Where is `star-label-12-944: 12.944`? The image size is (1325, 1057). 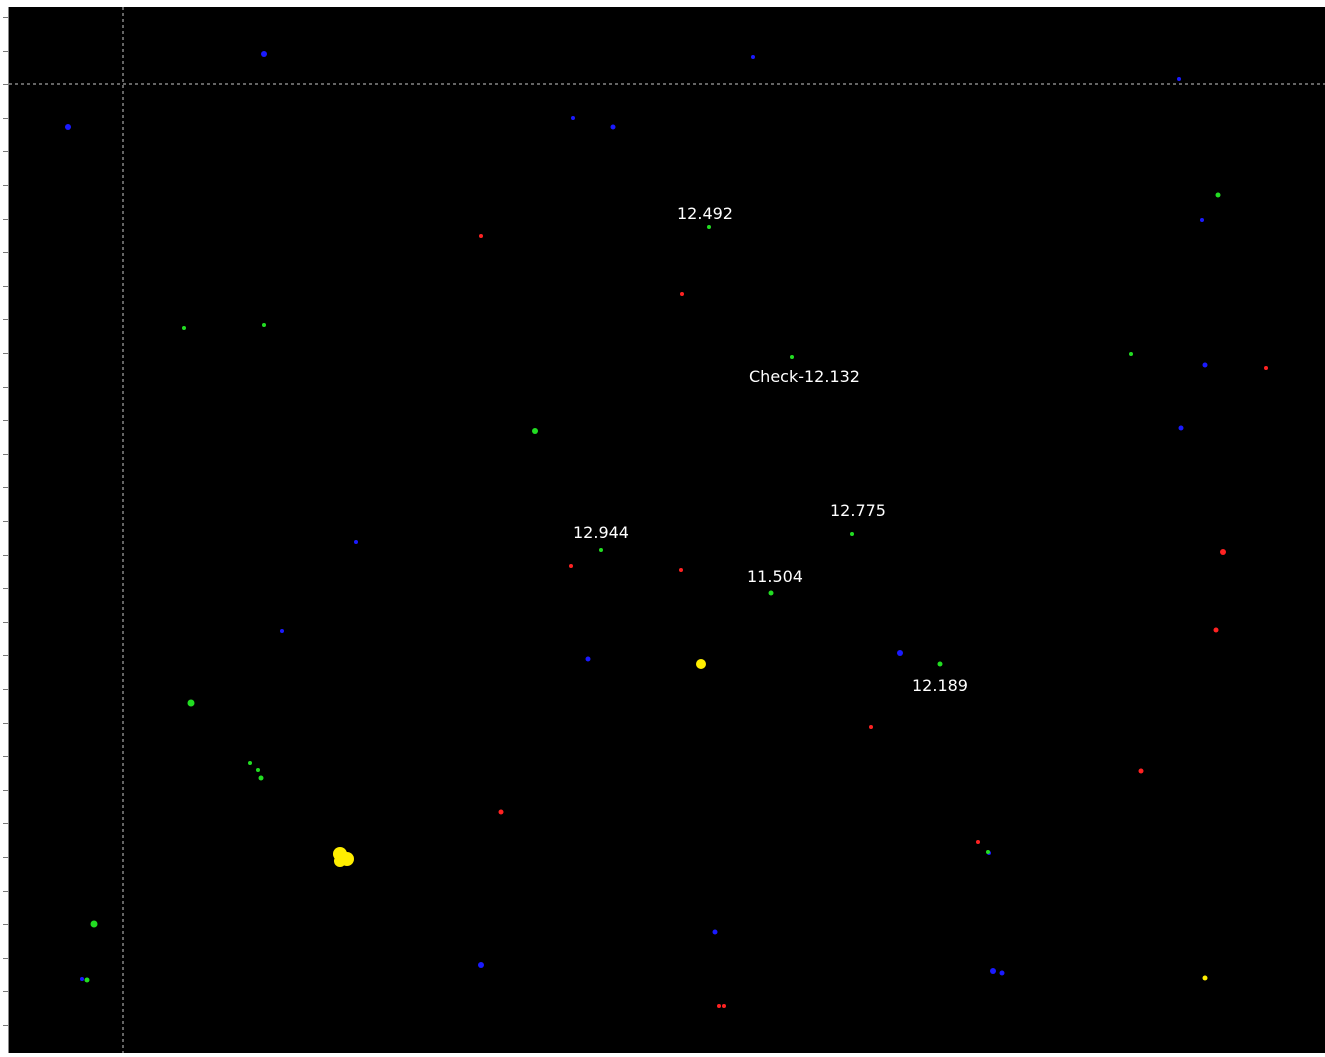 star-label-12-944: 12.944 is located at coordinates (601, 532).